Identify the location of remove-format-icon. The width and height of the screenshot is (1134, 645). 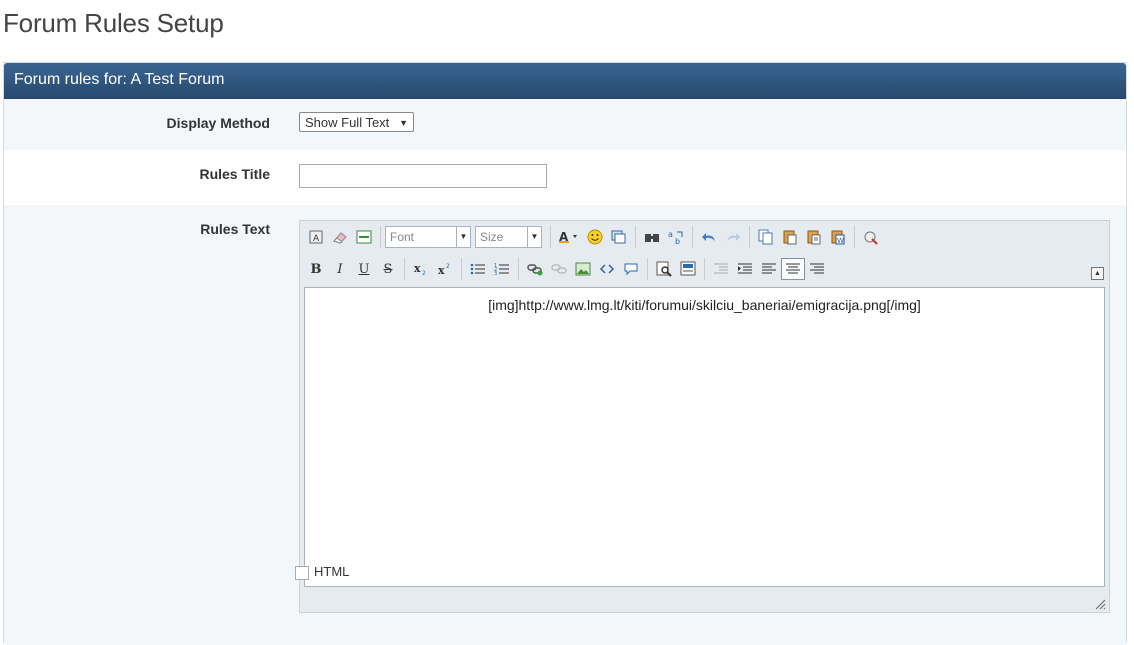
(340, 237).